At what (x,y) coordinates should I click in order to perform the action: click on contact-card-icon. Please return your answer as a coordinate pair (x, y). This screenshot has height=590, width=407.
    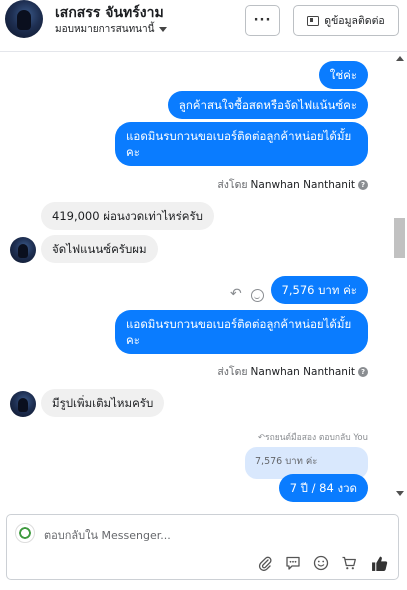
    Looking at the image, I should click on (313, 20).